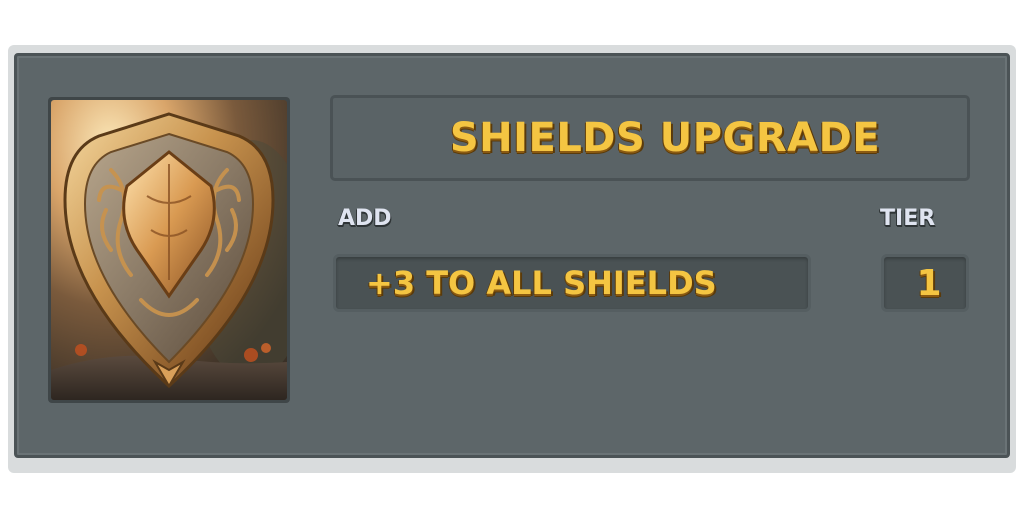 Image resolution: width=1024 pixels, height=512 pixels. What do you see at coordinates (665, 138) in the screenshot?
I see `upgrade-title: SHIELDS UPGRADE` at bounding box center [665, 138].